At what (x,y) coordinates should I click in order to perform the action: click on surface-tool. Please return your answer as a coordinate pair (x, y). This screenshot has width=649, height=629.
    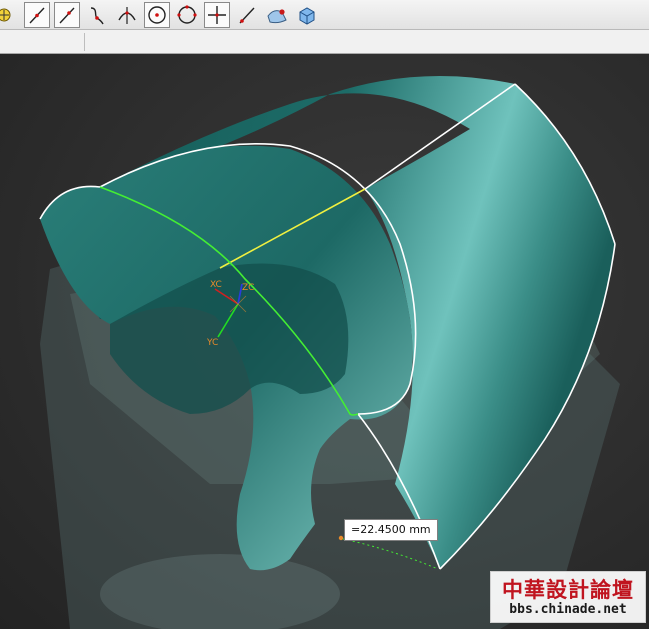
    Looking at the image, I should click on (277, 15).